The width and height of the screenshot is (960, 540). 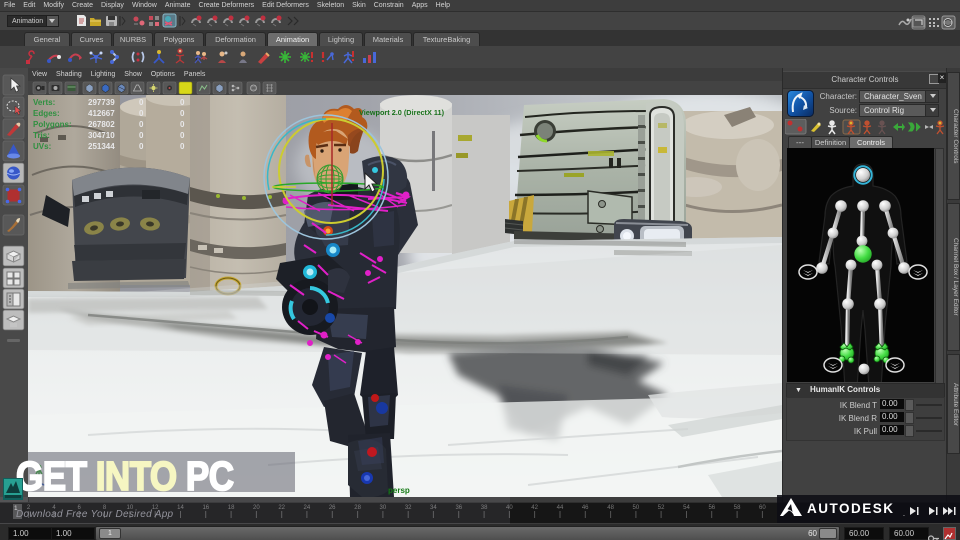 What do you see at coordinates (101, 135) in the screenshot?
I see `svg-text: 304710` at bounding box center [101, 135].